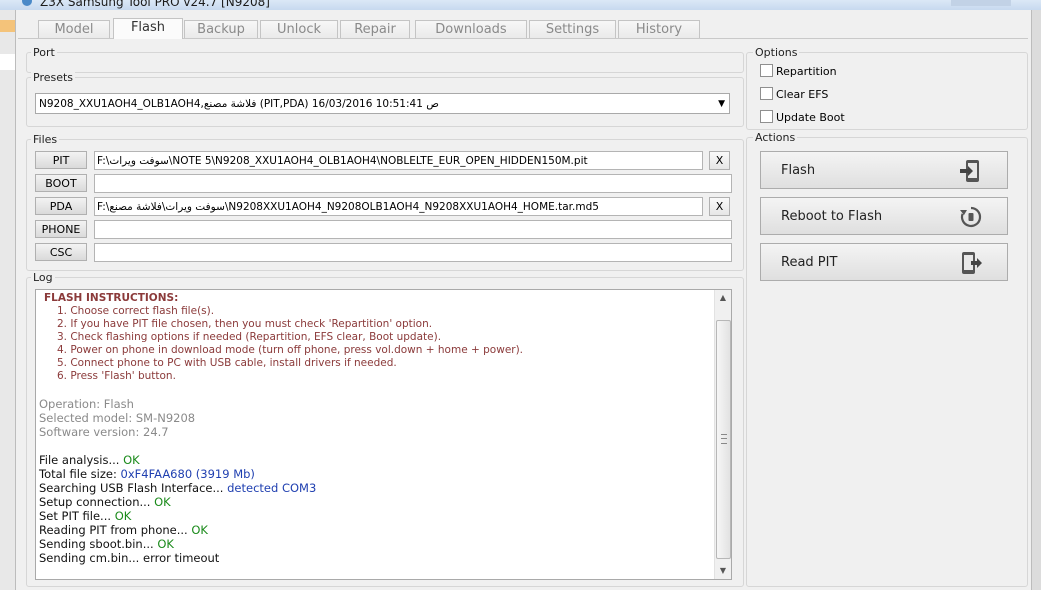 This screenshot has width=1041, height=590. What do you see at coordinates (117, 418) in the screenshot?
I see `log-info-line: Selected model: SM-N9208` at bounding box center [117, 418].